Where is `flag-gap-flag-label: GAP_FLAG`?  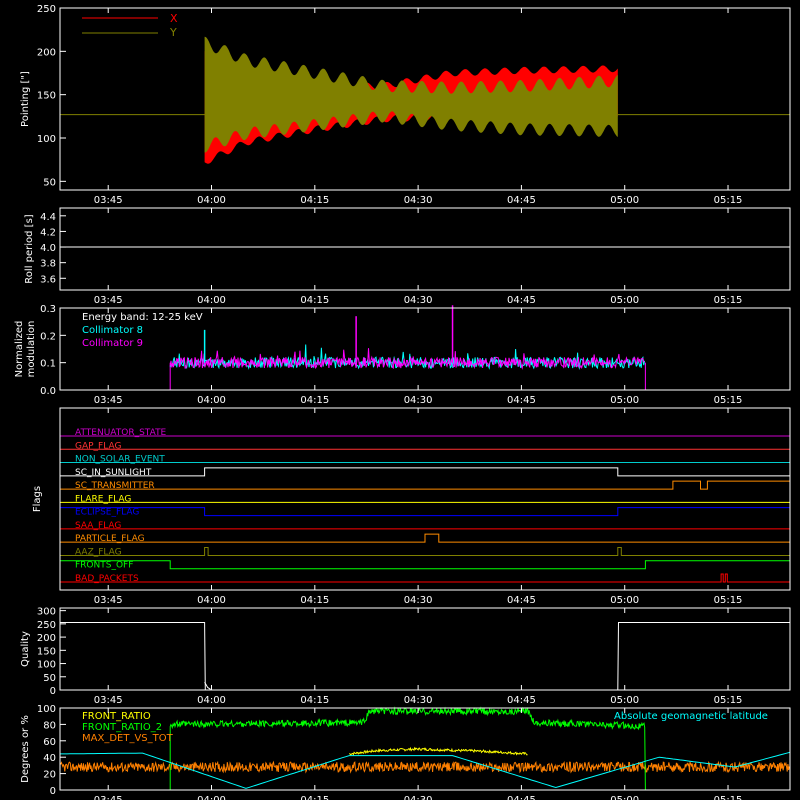
flag-gap-flag-label: GAP_FLAG is located at coordinates (98, 446).